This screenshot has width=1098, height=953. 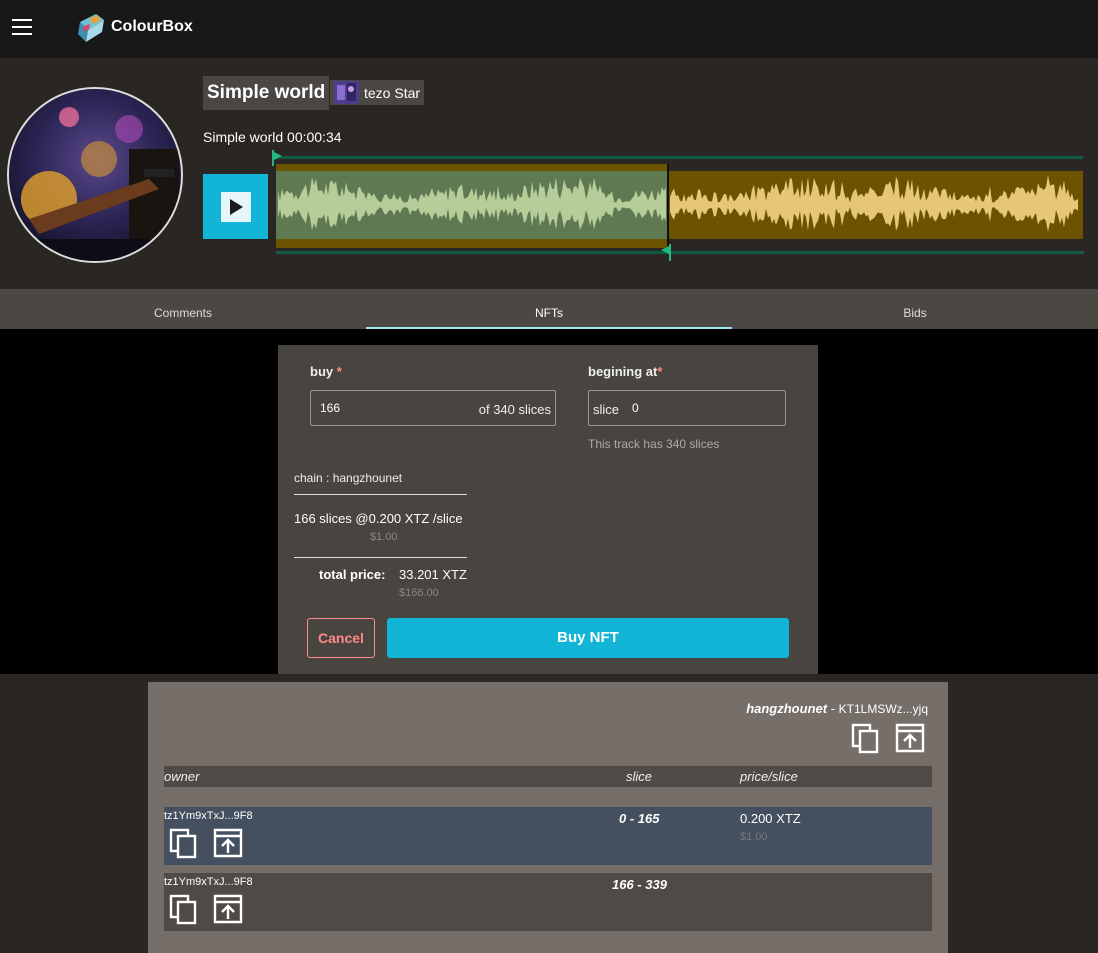 What do you see at coordinates (678, 157) in the screenshot?
I see `waveform-top-rail` at bounding box center [678, 157].